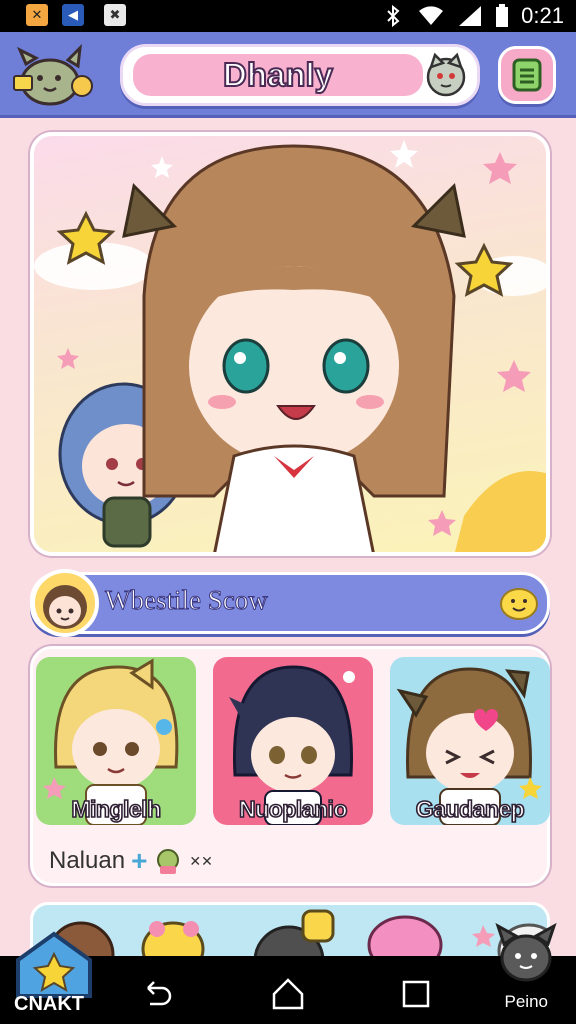  I want to click on app-title: Dhanly, so click(278, 74).